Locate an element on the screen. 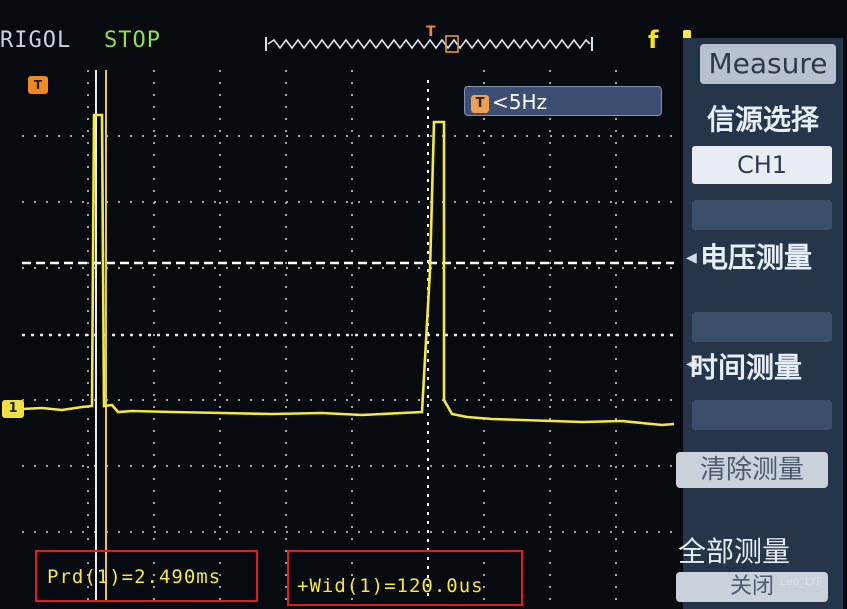 This screenshot has width=847, height=609. clear-measure-button: 清除测量 is located at coordinates (752, 470).